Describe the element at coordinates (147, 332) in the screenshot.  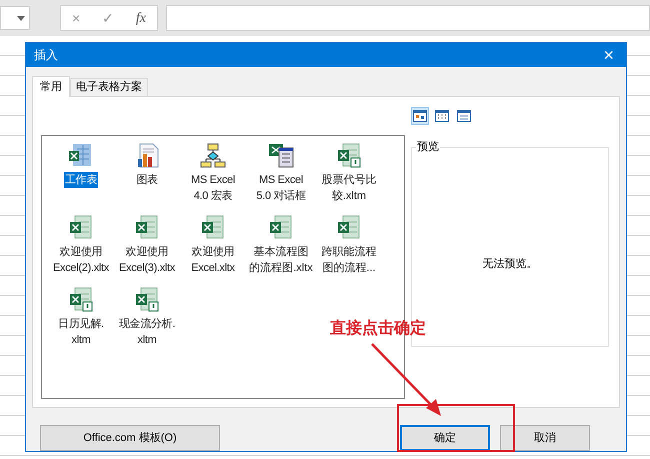
I see `template-label: 现金流分析. xltm` at that location.